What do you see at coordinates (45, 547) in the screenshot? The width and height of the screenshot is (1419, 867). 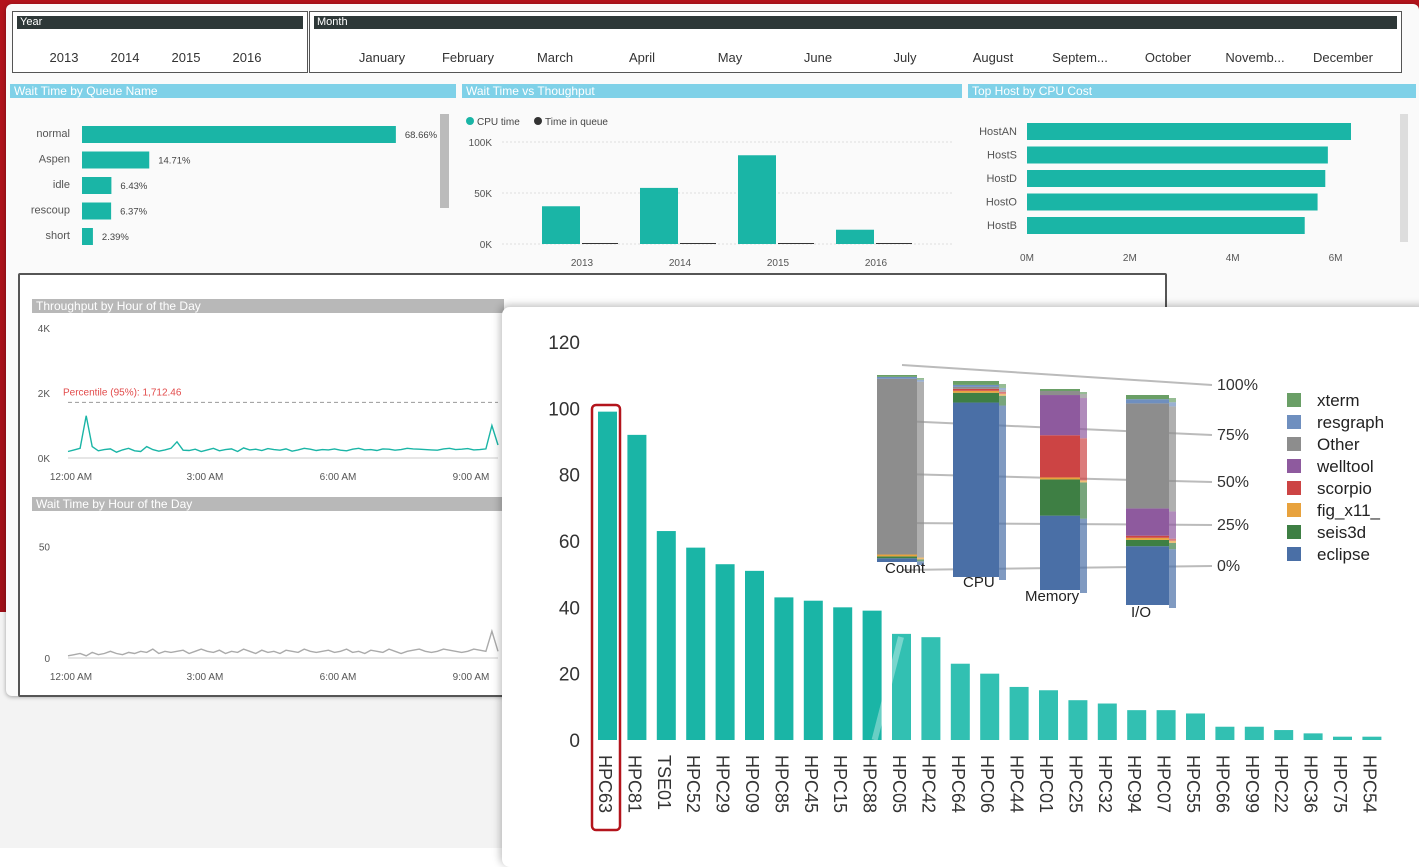 I see `y-tick-label: 50` at bounding box center [45, 547].